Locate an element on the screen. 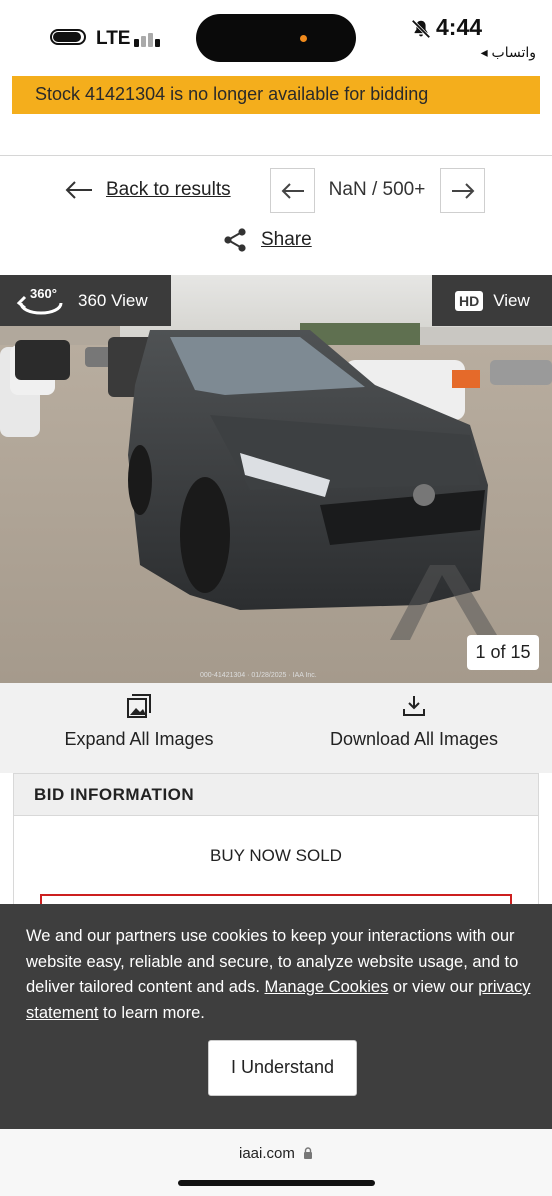 The height and width of the screenshot is (1196, 552). view-360-button: 360° 360 View is located at coordinates (85, 300).